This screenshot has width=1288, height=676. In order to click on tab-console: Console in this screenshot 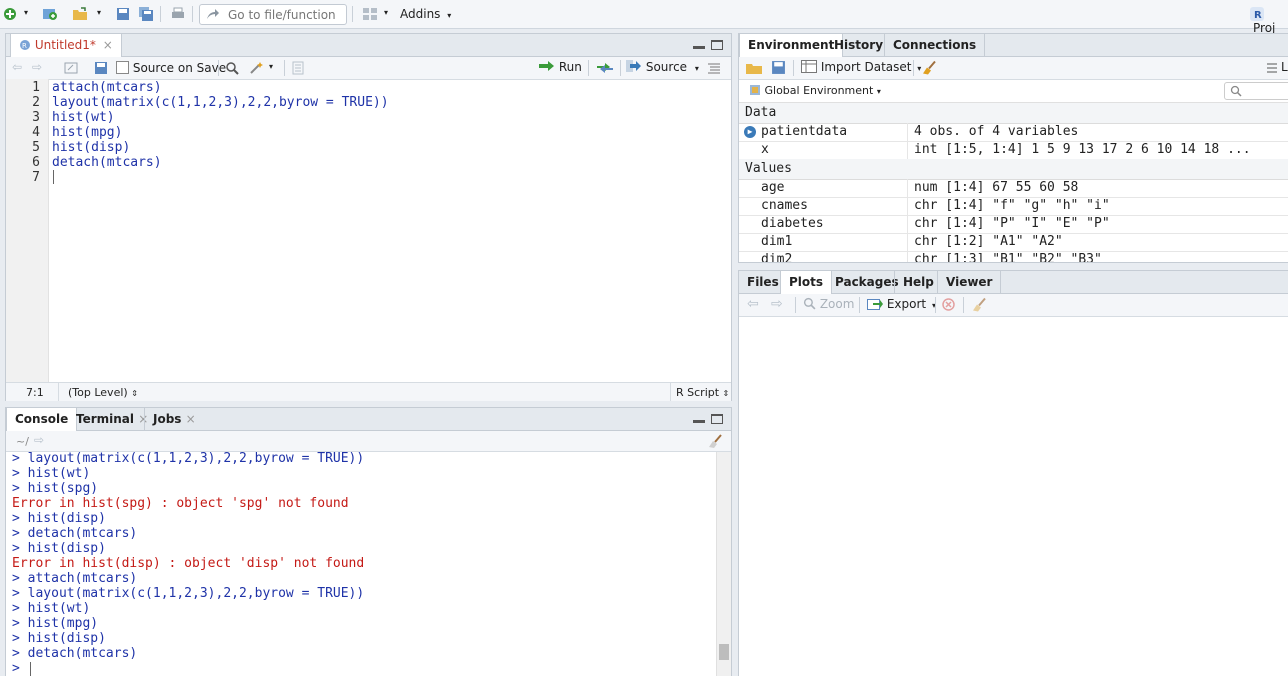, I will do `click(42, 419)`.